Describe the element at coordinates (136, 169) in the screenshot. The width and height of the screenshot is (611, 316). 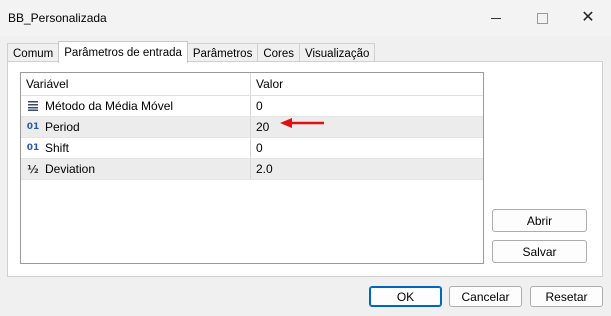
I see `row-name-cell: ½ Deviation` at that location.